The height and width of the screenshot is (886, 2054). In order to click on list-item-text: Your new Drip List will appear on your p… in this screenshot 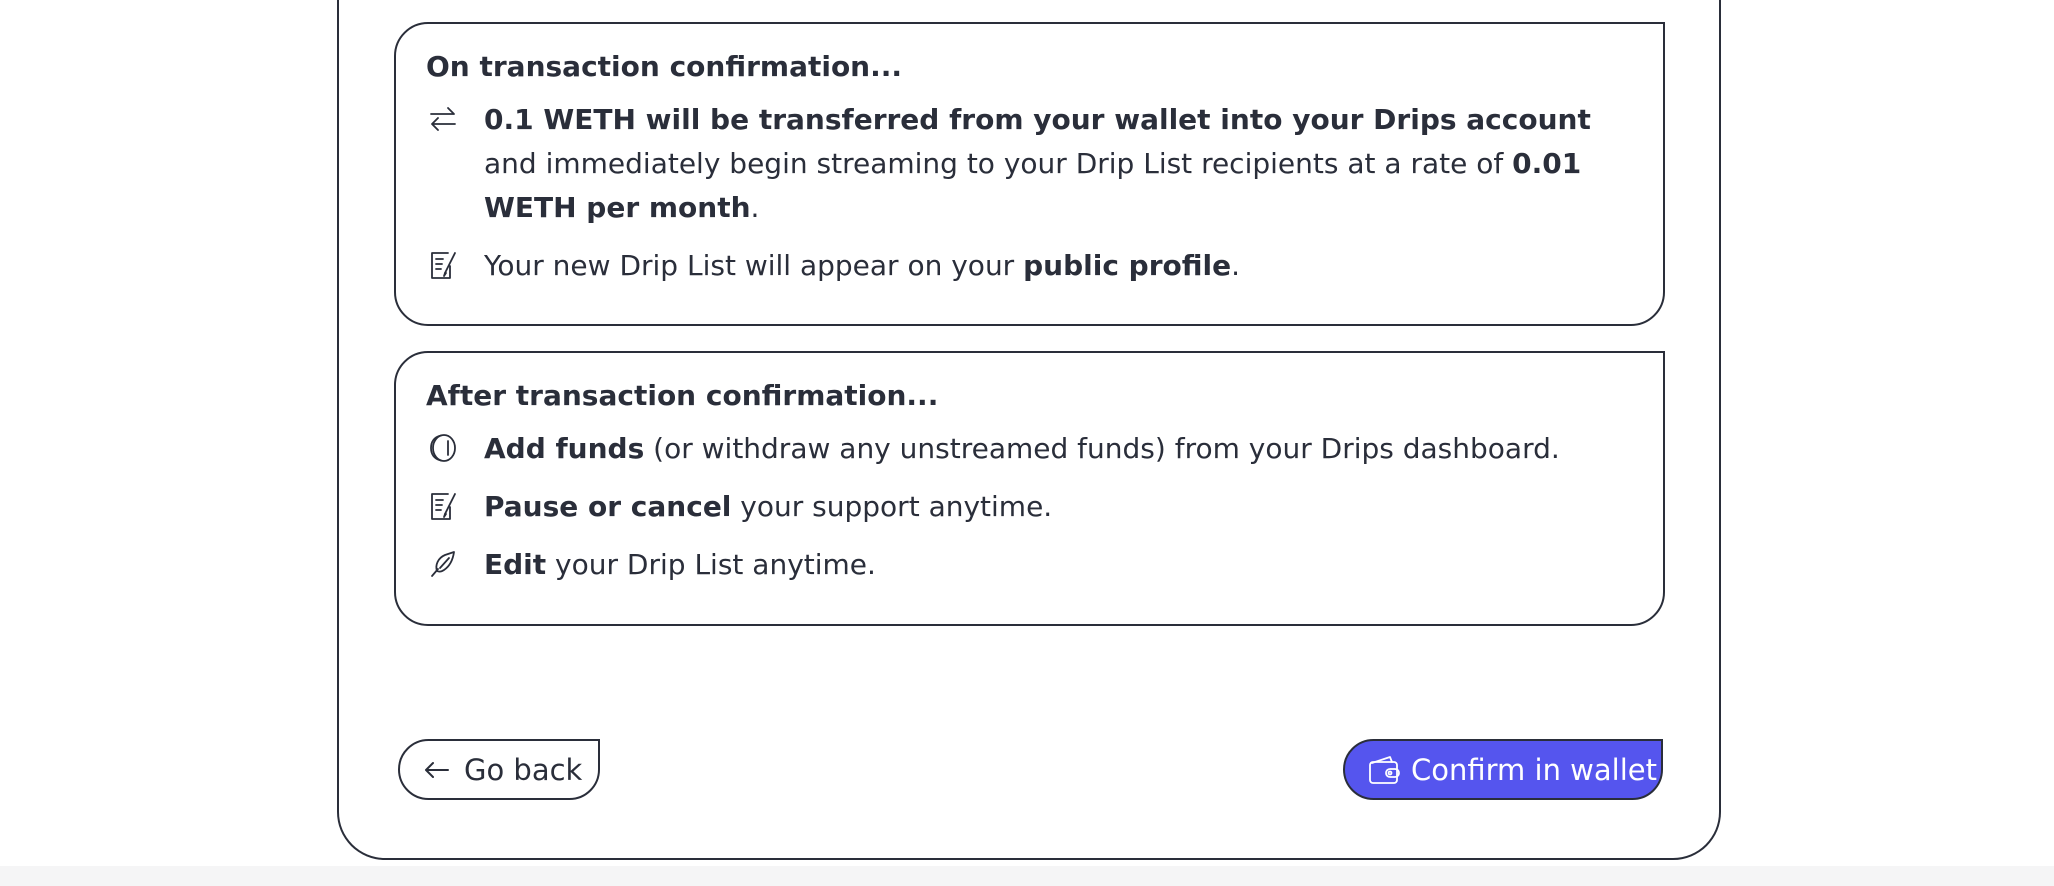, I will do `click(862, 266)`.